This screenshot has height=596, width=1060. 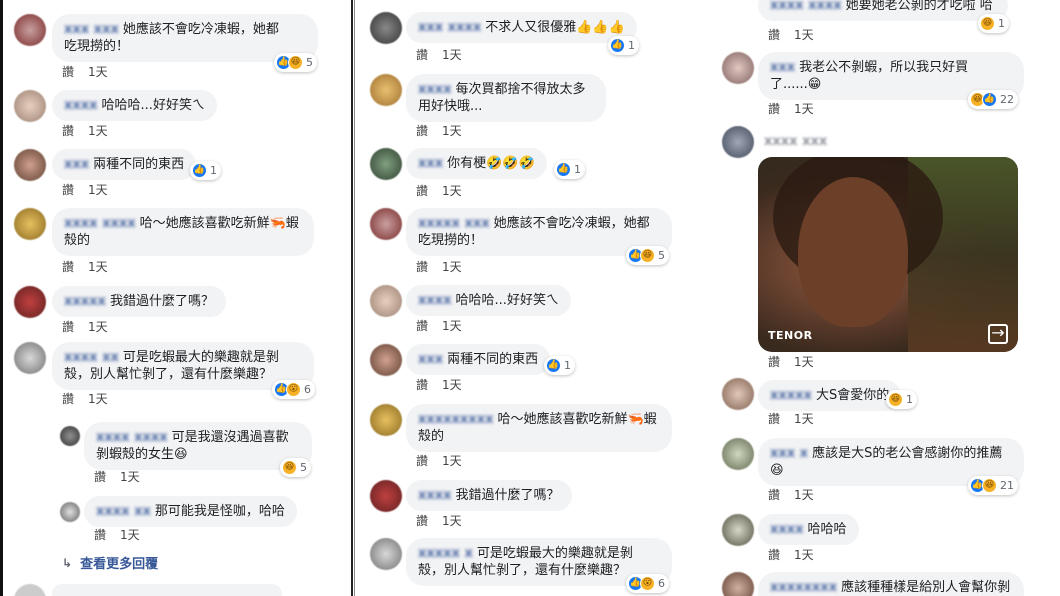 I want to click on expand-icon: →, so click(x=998, y=334).